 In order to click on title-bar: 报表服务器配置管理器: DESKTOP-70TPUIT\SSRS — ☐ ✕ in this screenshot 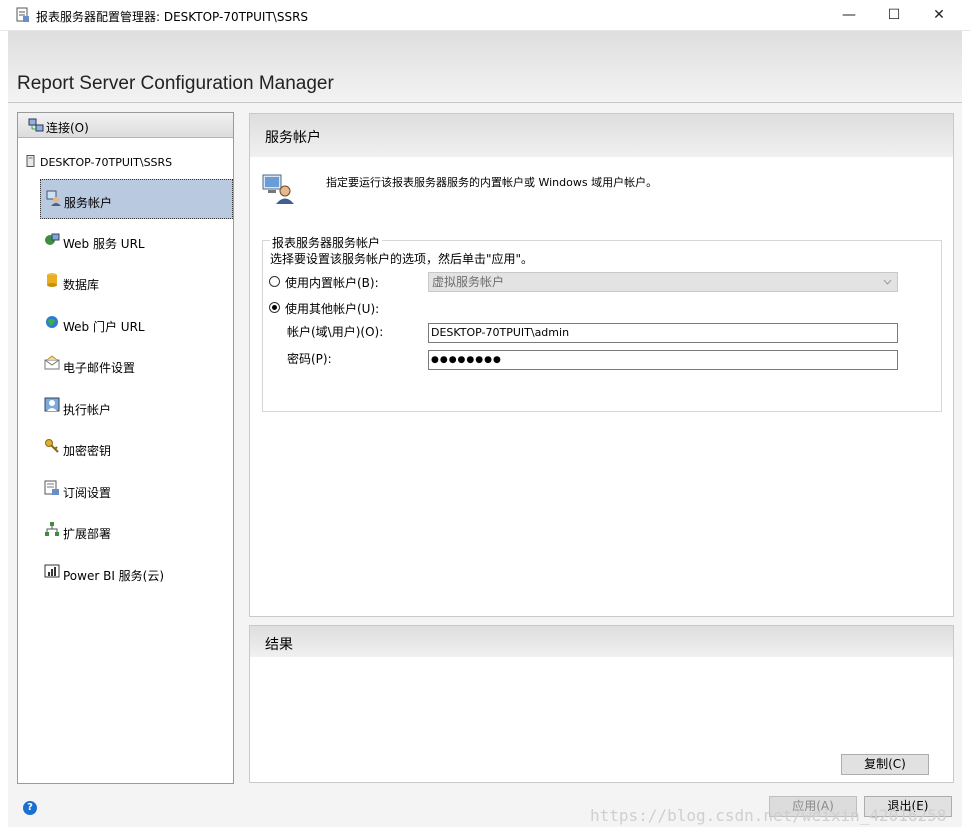, I will do `click(485, 15)`.